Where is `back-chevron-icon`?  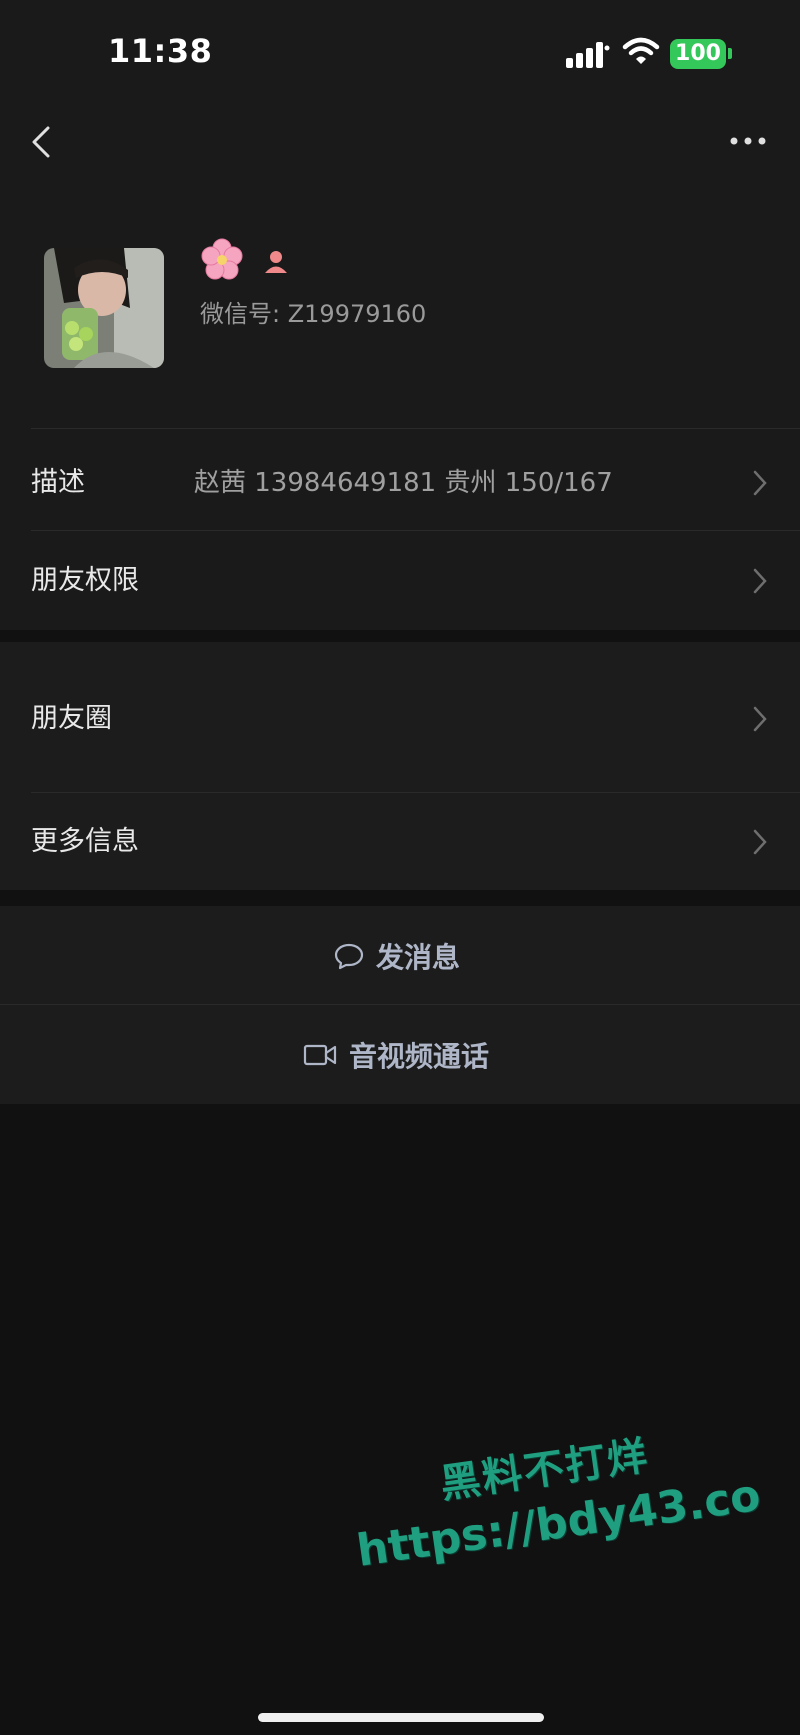
back-chevron-icon is located at coordinates (42, 142).